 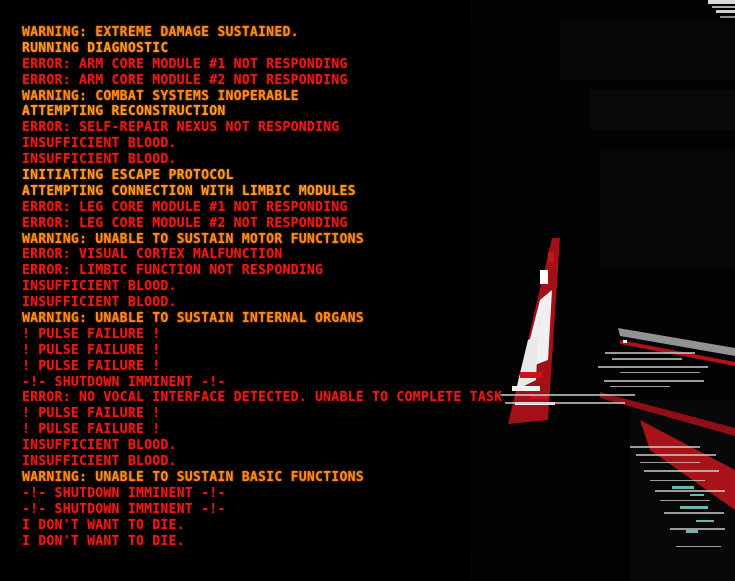 I want to click on log-line-error: ERROR: VISUAL CORTEX MALFUNCTION, so click(x=262, y=255).